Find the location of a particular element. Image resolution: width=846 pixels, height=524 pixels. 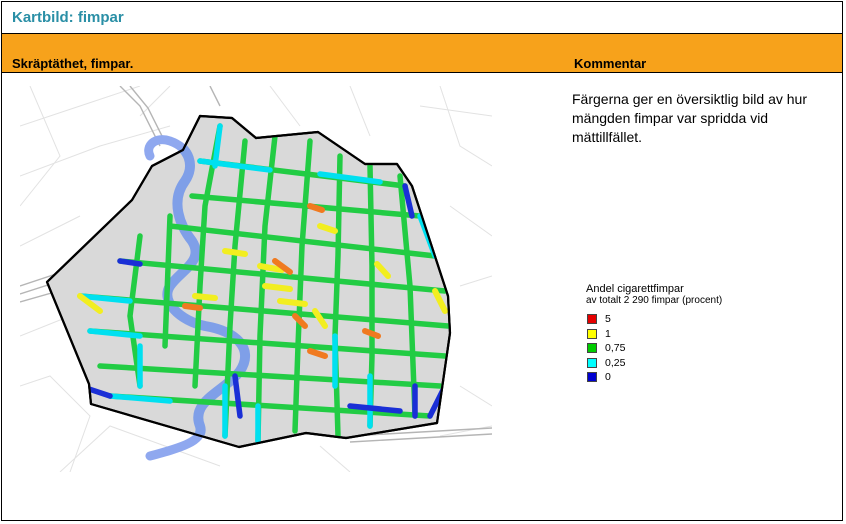

legend-label: 1 is located at coordinates (608, 333).